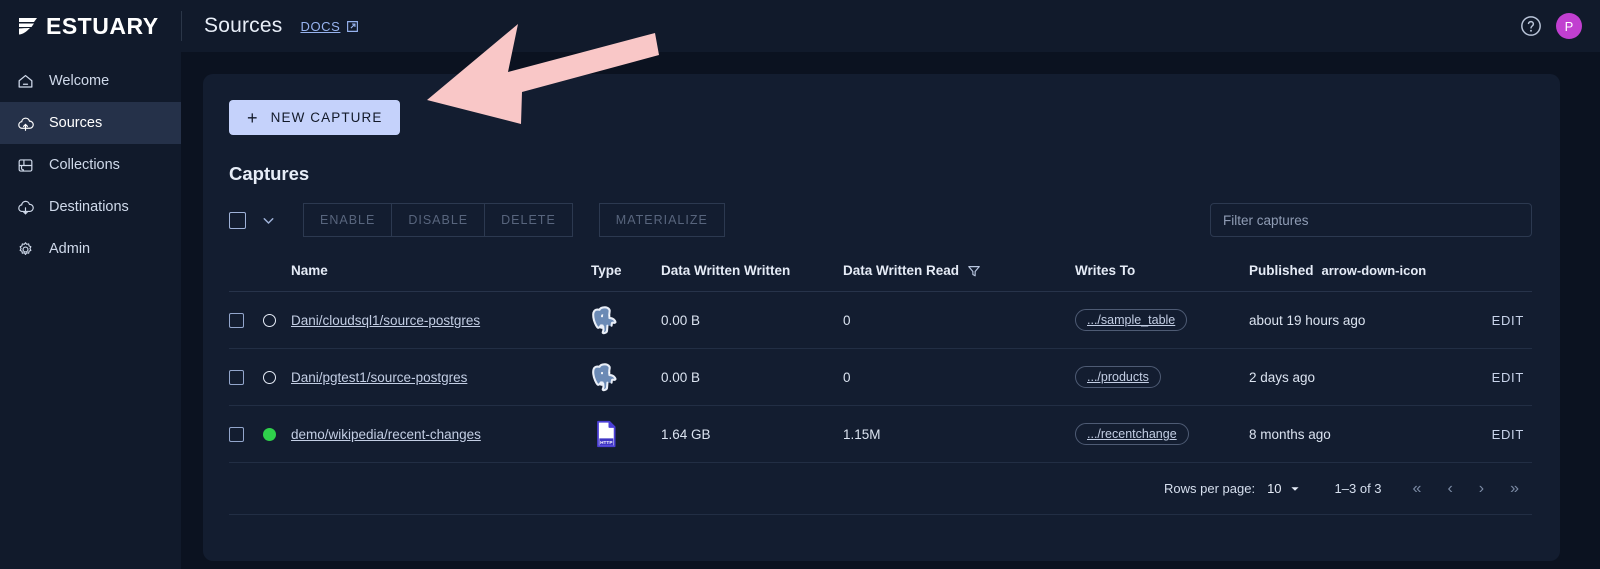  I want to click on table-toolbar: ENABLE DISABLE DELETE MATERIALIZE, so click(880, 220).